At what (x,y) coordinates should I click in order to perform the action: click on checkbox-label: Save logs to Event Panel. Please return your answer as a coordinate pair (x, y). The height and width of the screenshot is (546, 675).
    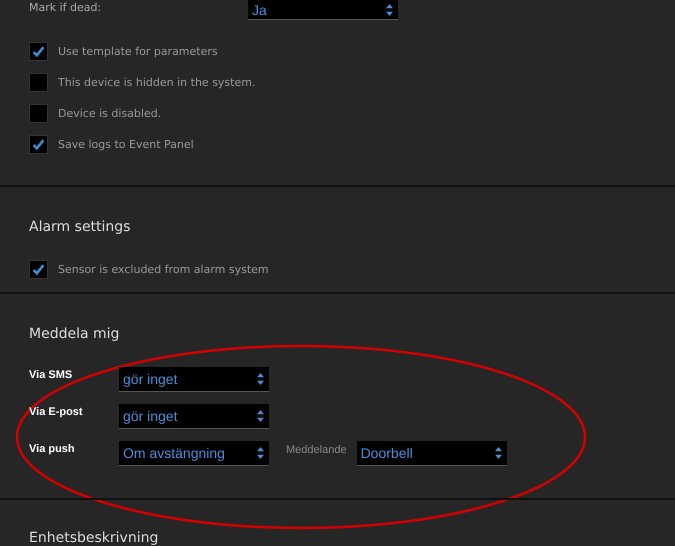
    Looking at the image, I should click on (126, 144).